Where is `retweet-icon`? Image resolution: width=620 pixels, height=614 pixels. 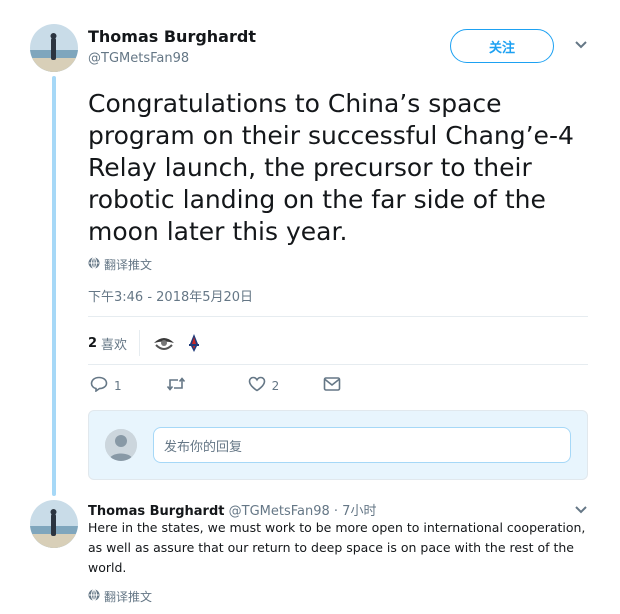
retweet-icon is located at coordinates (176, 385).